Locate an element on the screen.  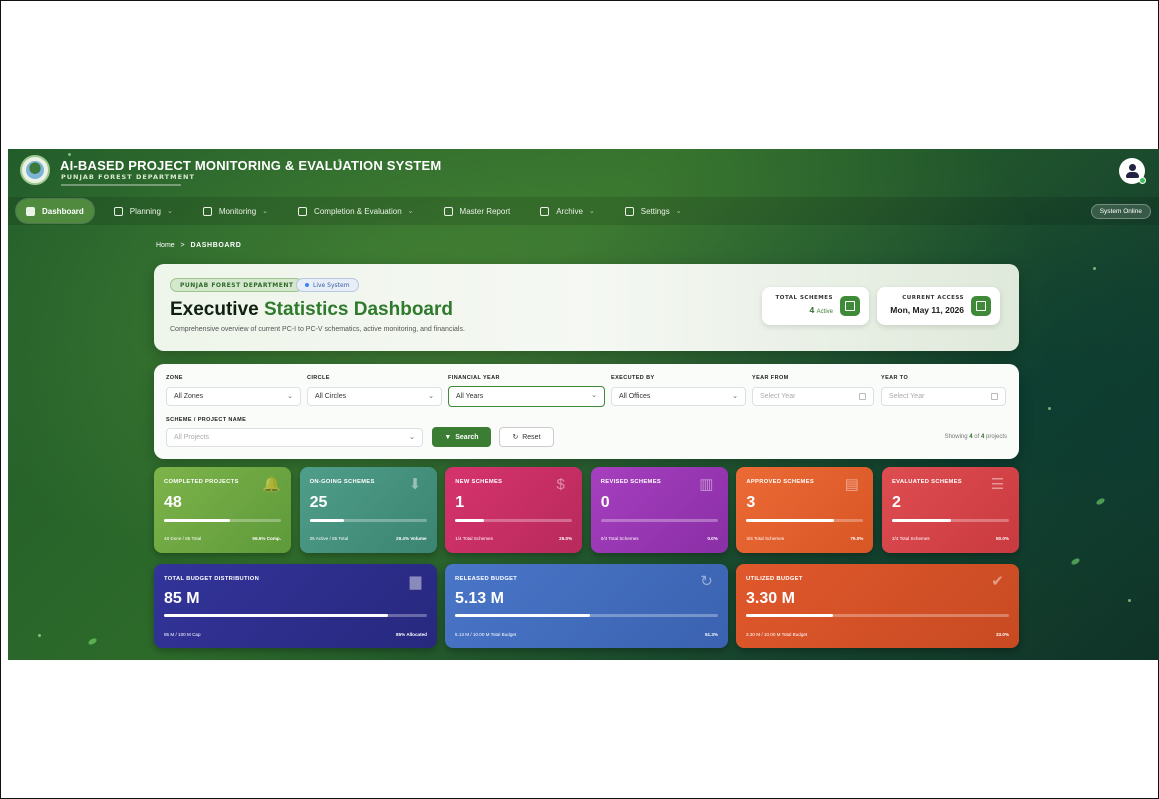
page-title-part-2: Statistics Dashboard is located at coordinates (358, 309).